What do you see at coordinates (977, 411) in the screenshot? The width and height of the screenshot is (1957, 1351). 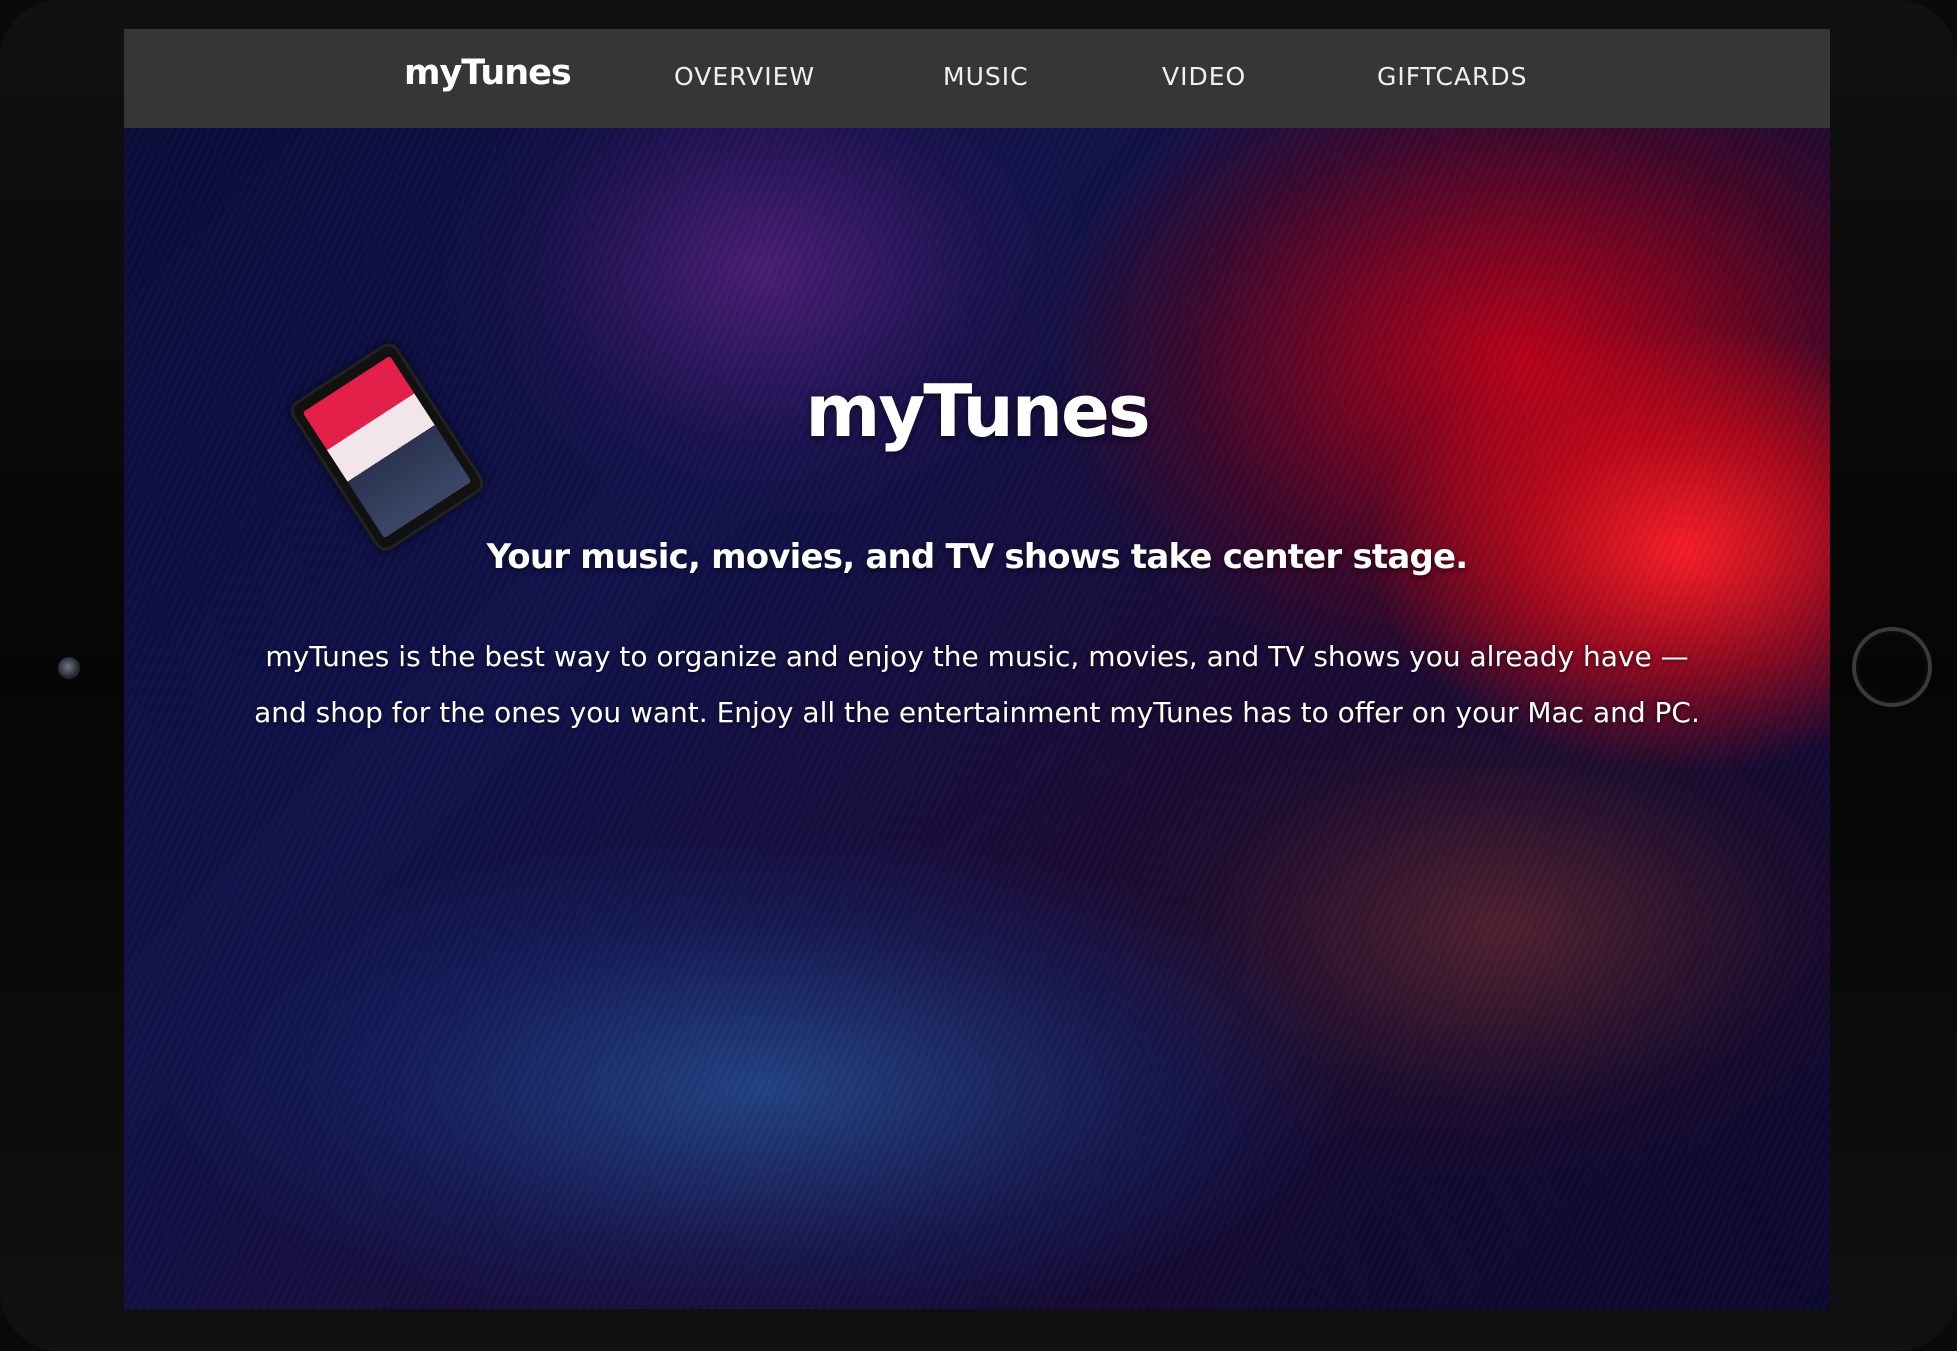 I see `hero-title: myTunes` at bounding box center [977, 411].